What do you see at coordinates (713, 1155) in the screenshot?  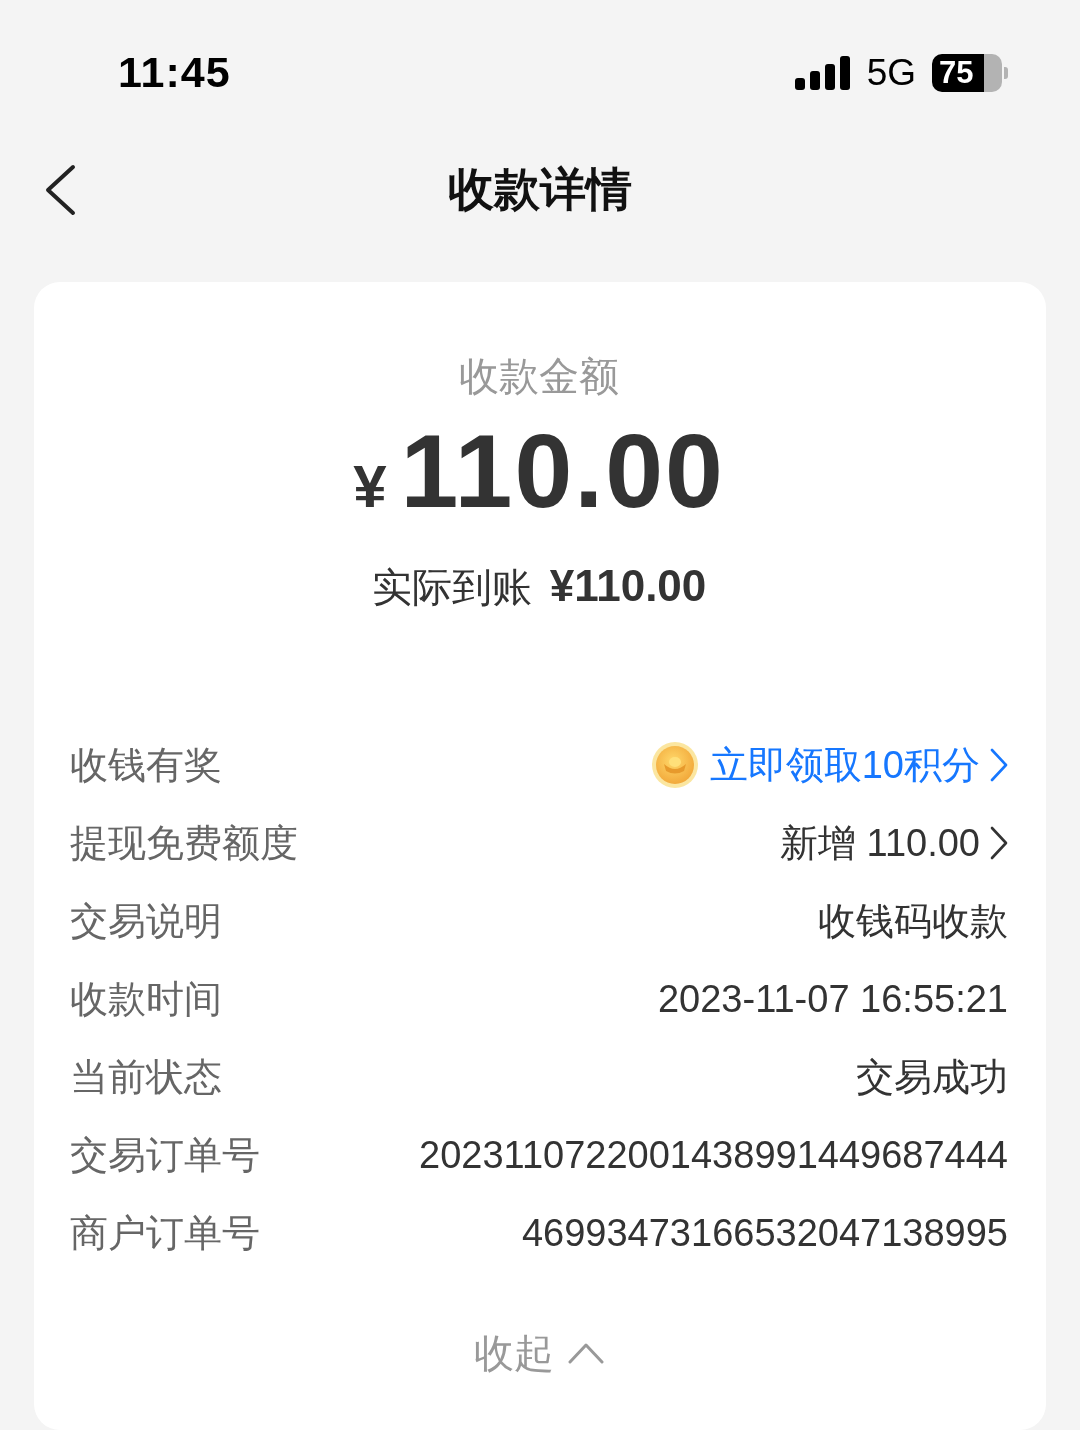 I see `detail-value: 2023110722001438991449687444` at bounding box center [713, 1155].